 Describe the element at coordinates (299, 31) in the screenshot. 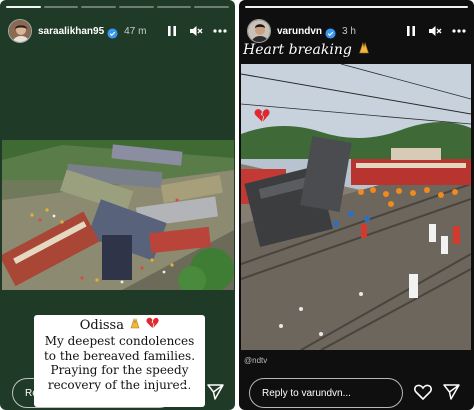

I see `username: varundvn` at that location.